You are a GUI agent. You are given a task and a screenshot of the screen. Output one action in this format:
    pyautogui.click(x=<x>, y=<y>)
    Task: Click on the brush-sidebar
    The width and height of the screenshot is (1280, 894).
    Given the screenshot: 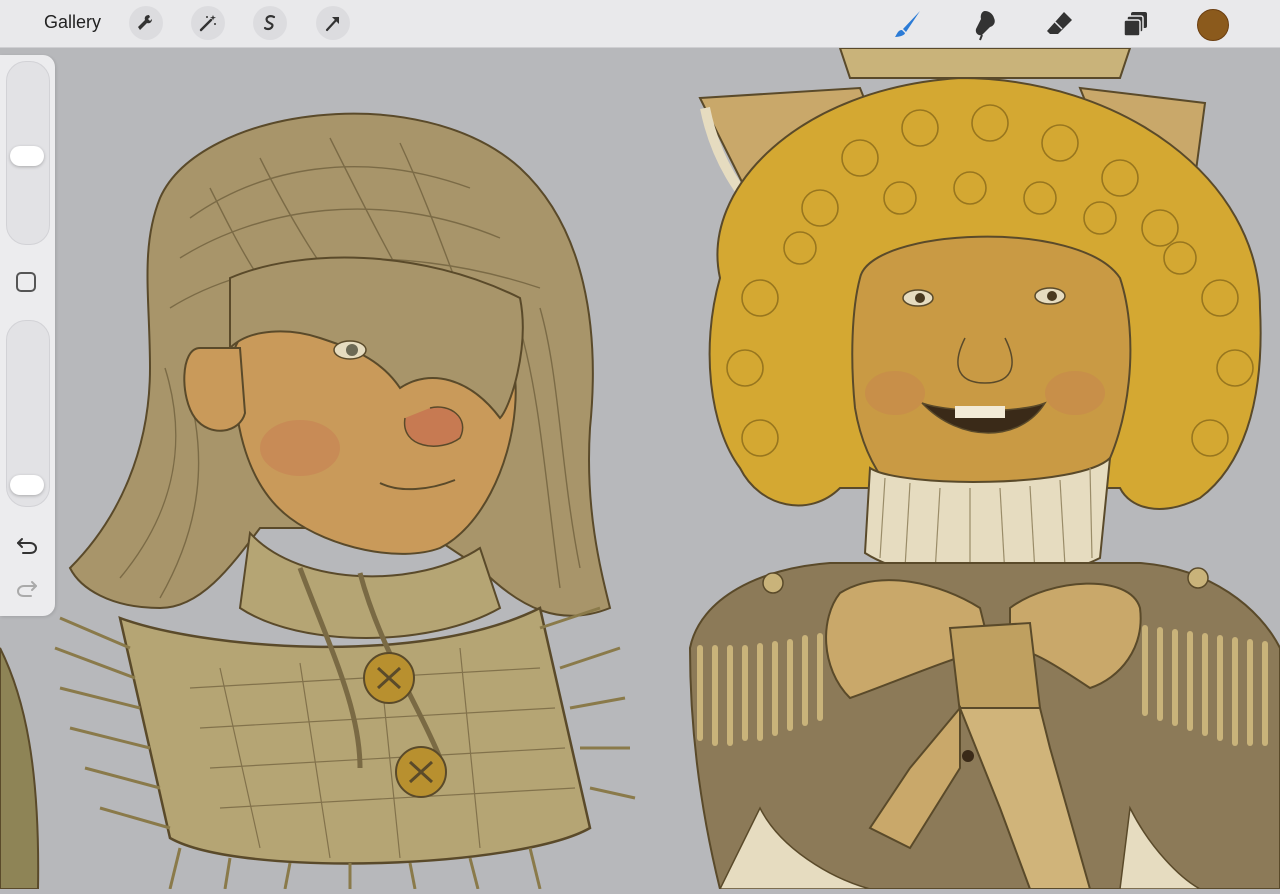 What is the action you would take?
    pyautogui.click(x=27, y=335)
    